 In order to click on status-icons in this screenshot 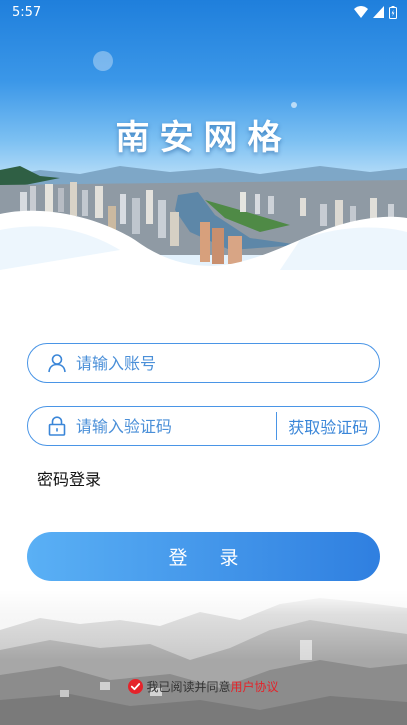, I will do `click(375, 12)`.